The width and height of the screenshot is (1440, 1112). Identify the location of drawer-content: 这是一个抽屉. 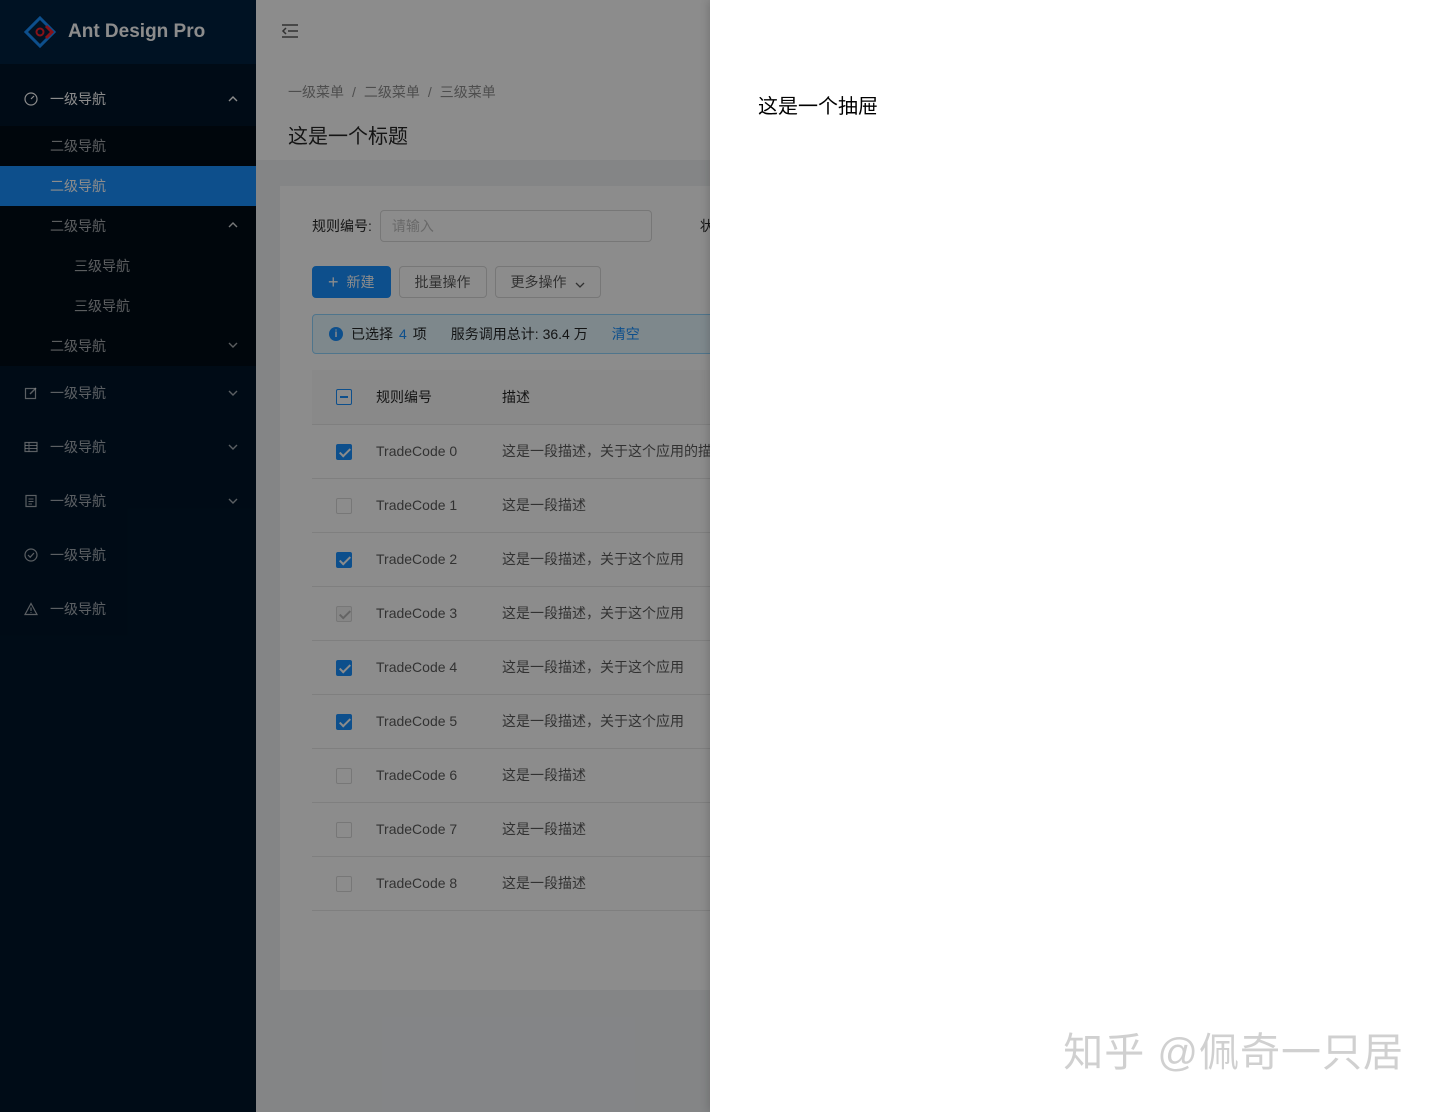
(818, 107).